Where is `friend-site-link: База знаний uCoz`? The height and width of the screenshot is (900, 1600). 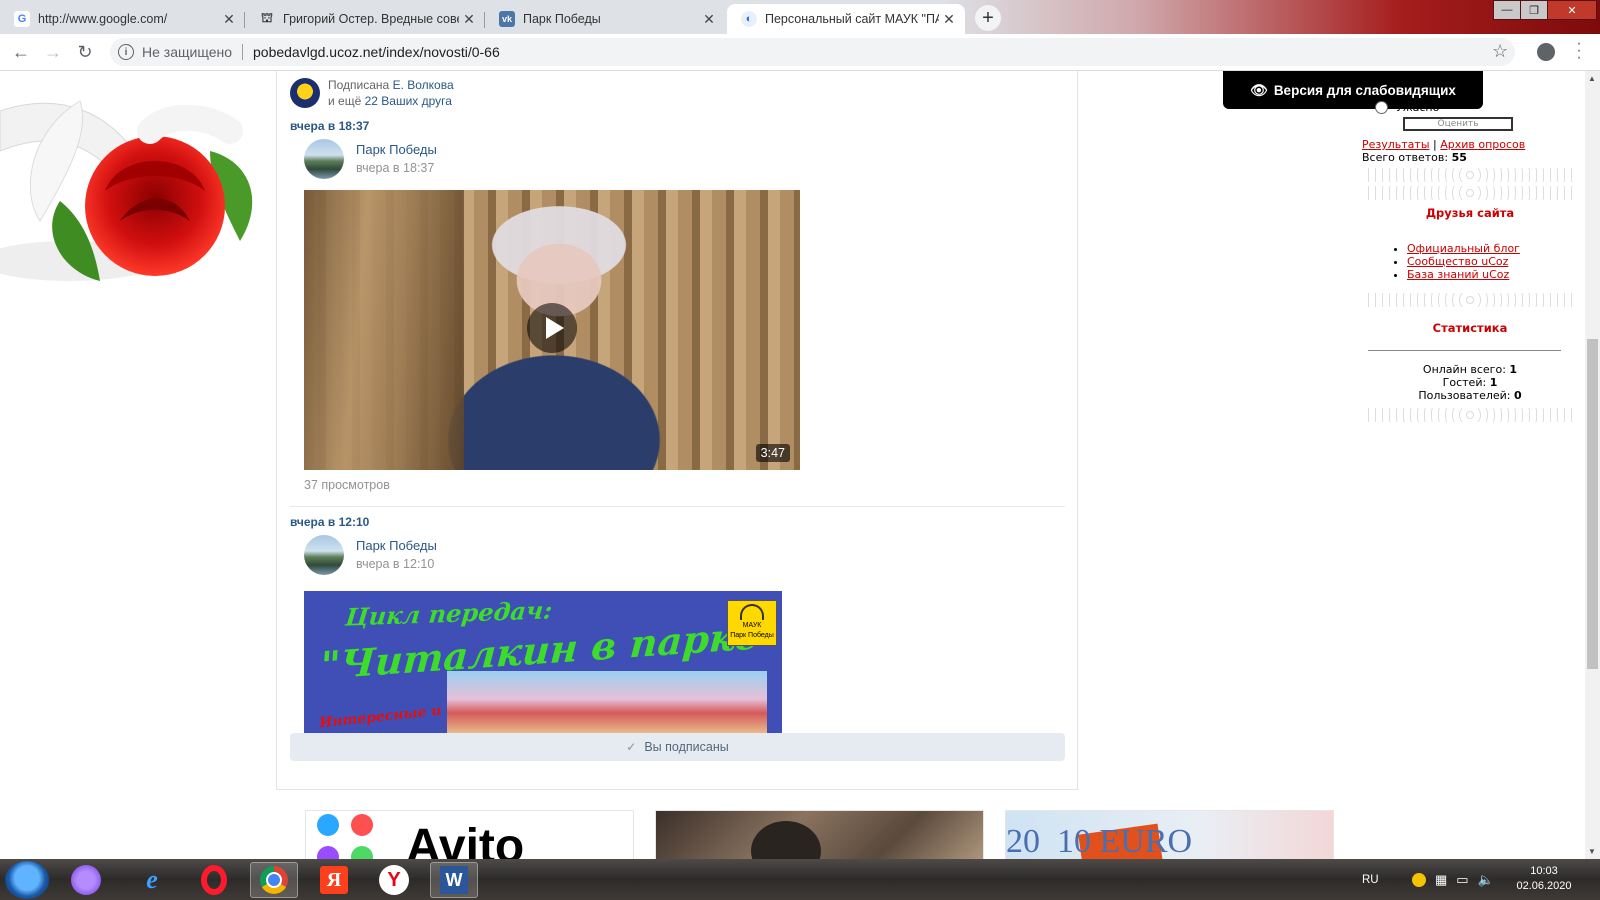 friend-site-link: База знаний uCoz is located at coordinates (1458, 274).